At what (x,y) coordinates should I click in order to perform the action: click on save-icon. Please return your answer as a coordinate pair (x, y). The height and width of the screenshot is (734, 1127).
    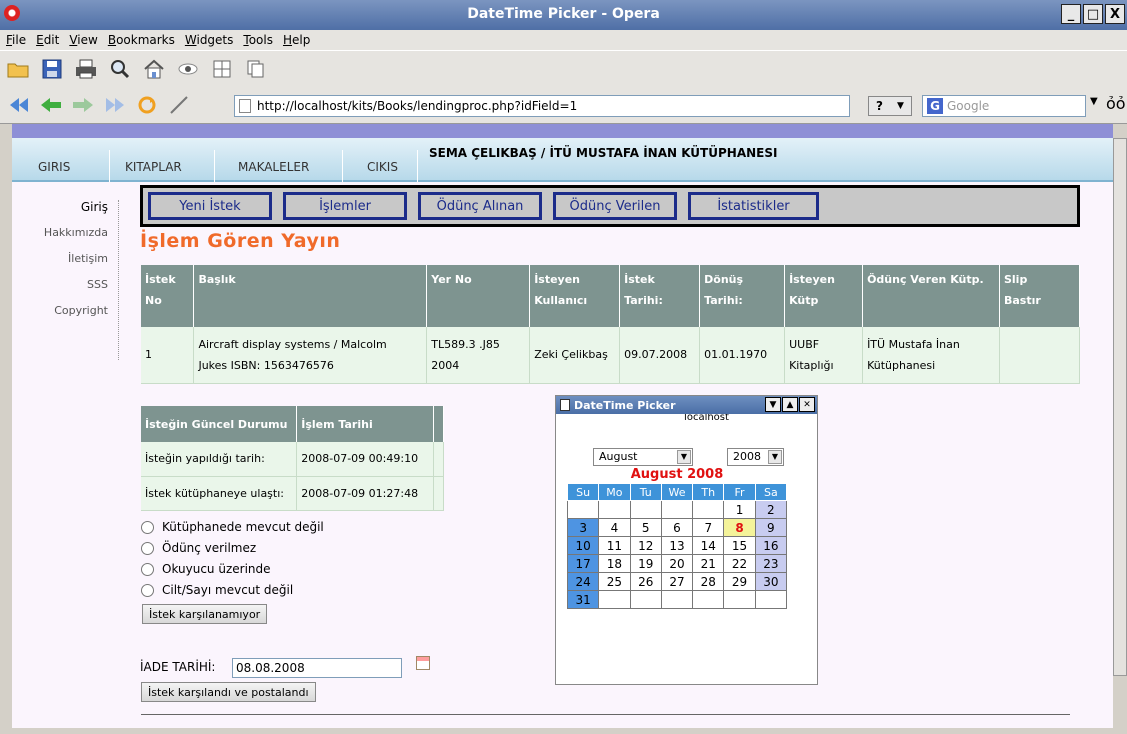
    Looking at the image, I should click on (52, 69).